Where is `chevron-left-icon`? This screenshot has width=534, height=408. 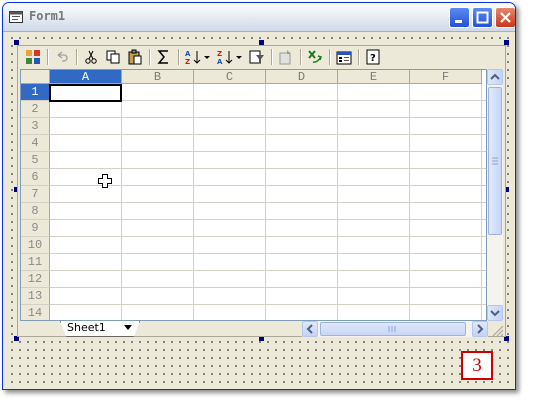 chevron-left-icon is located at coordinates (309, 329).